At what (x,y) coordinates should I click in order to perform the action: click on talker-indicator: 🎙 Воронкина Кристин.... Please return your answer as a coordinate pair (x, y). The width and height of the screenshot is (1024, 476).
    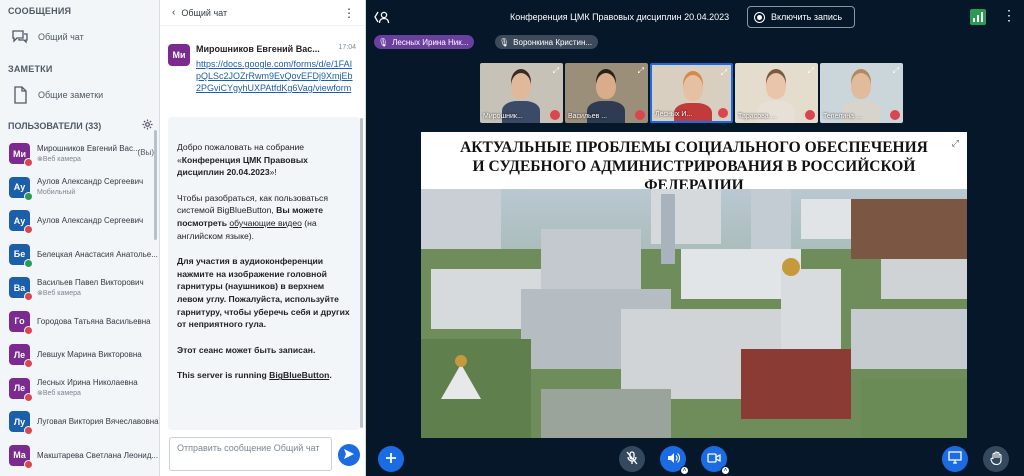
    Looking at the image, I should click on (547, 42).